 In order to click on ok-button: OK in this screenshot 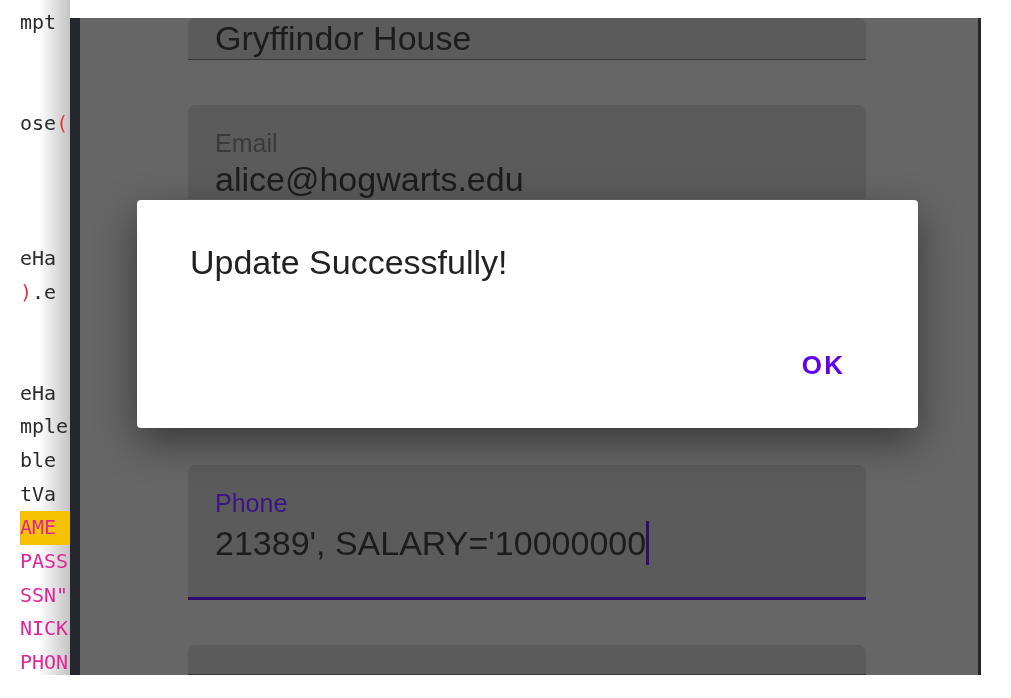, I will do `click(823, 365)`.